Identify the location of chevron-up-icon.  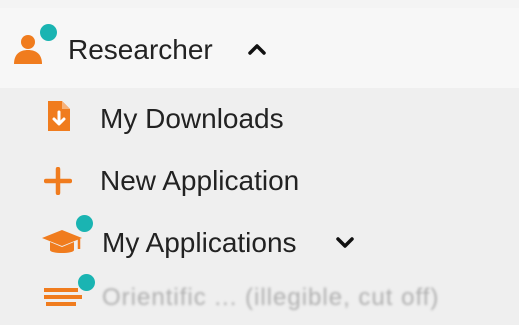
(257, 51).